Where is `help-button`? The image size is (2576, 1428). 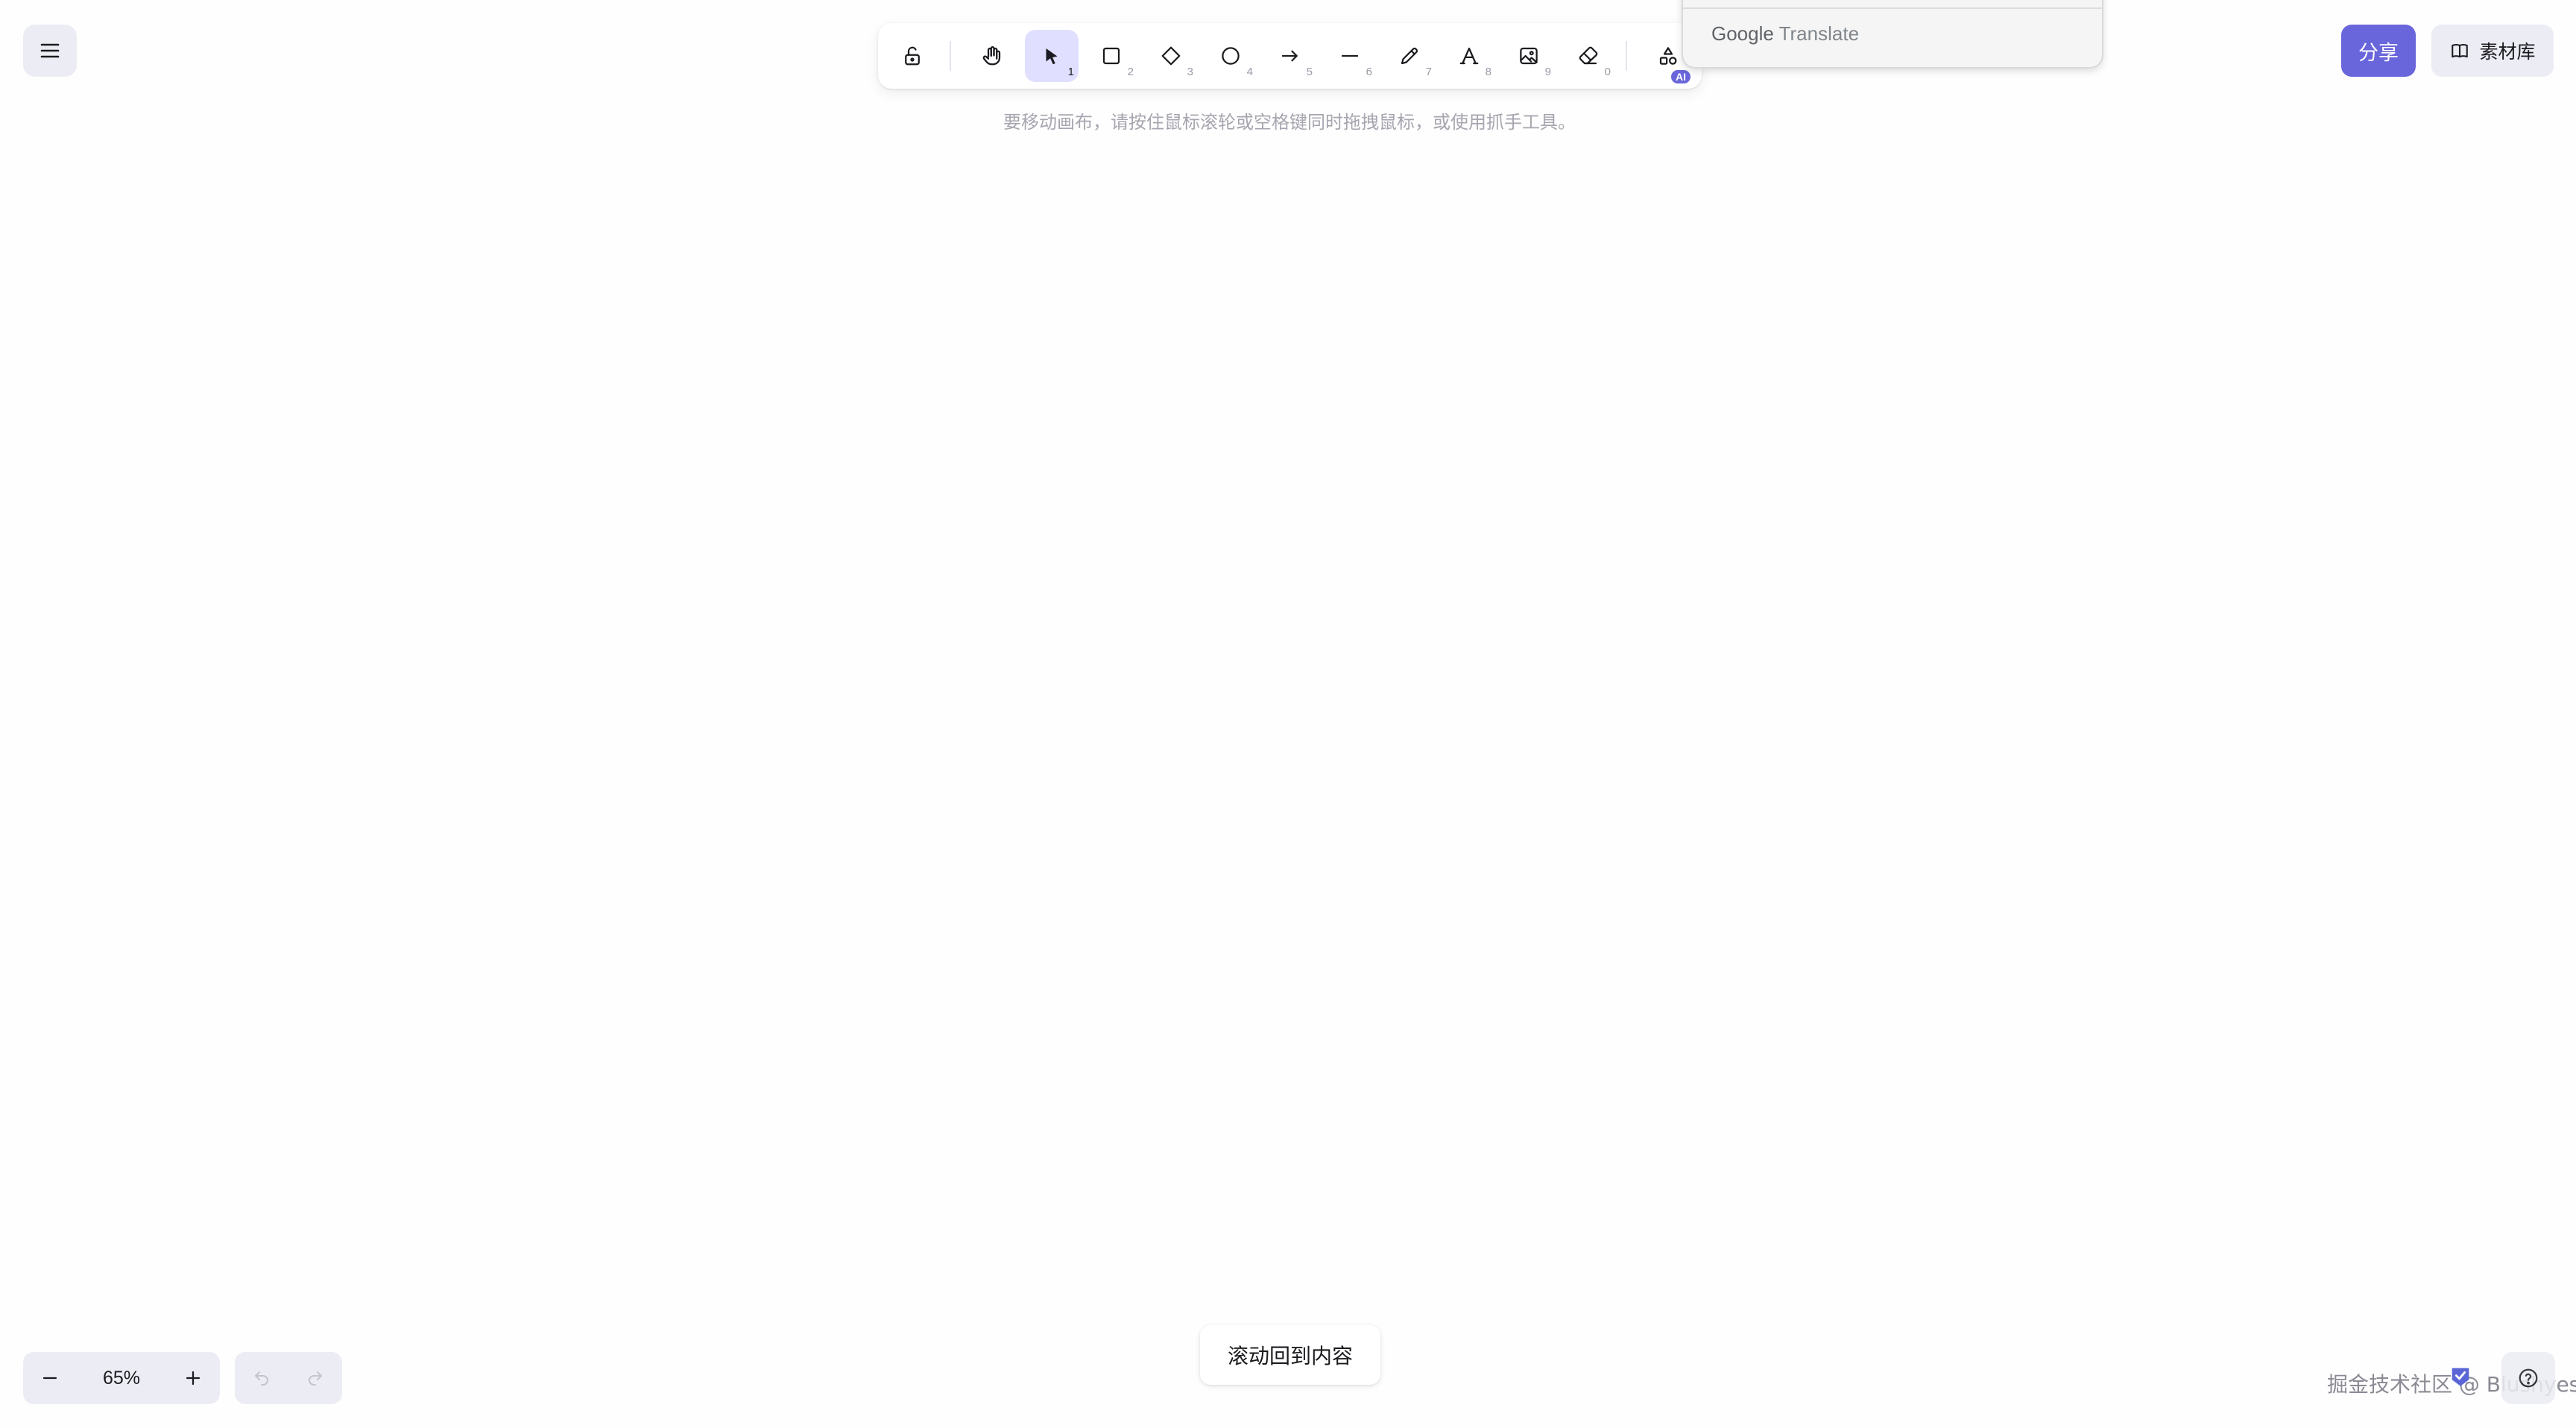
help-button is located at coordinates (2528, 1378).